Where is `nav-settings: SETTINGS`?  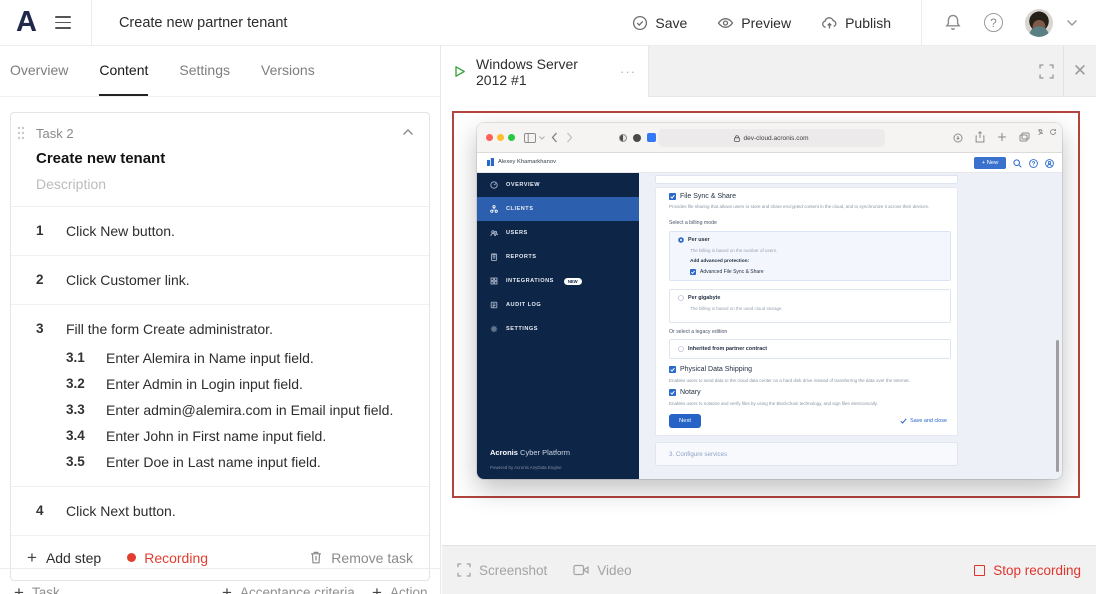 nav-settings: SETTINGS is located at coordinates (558, 329).